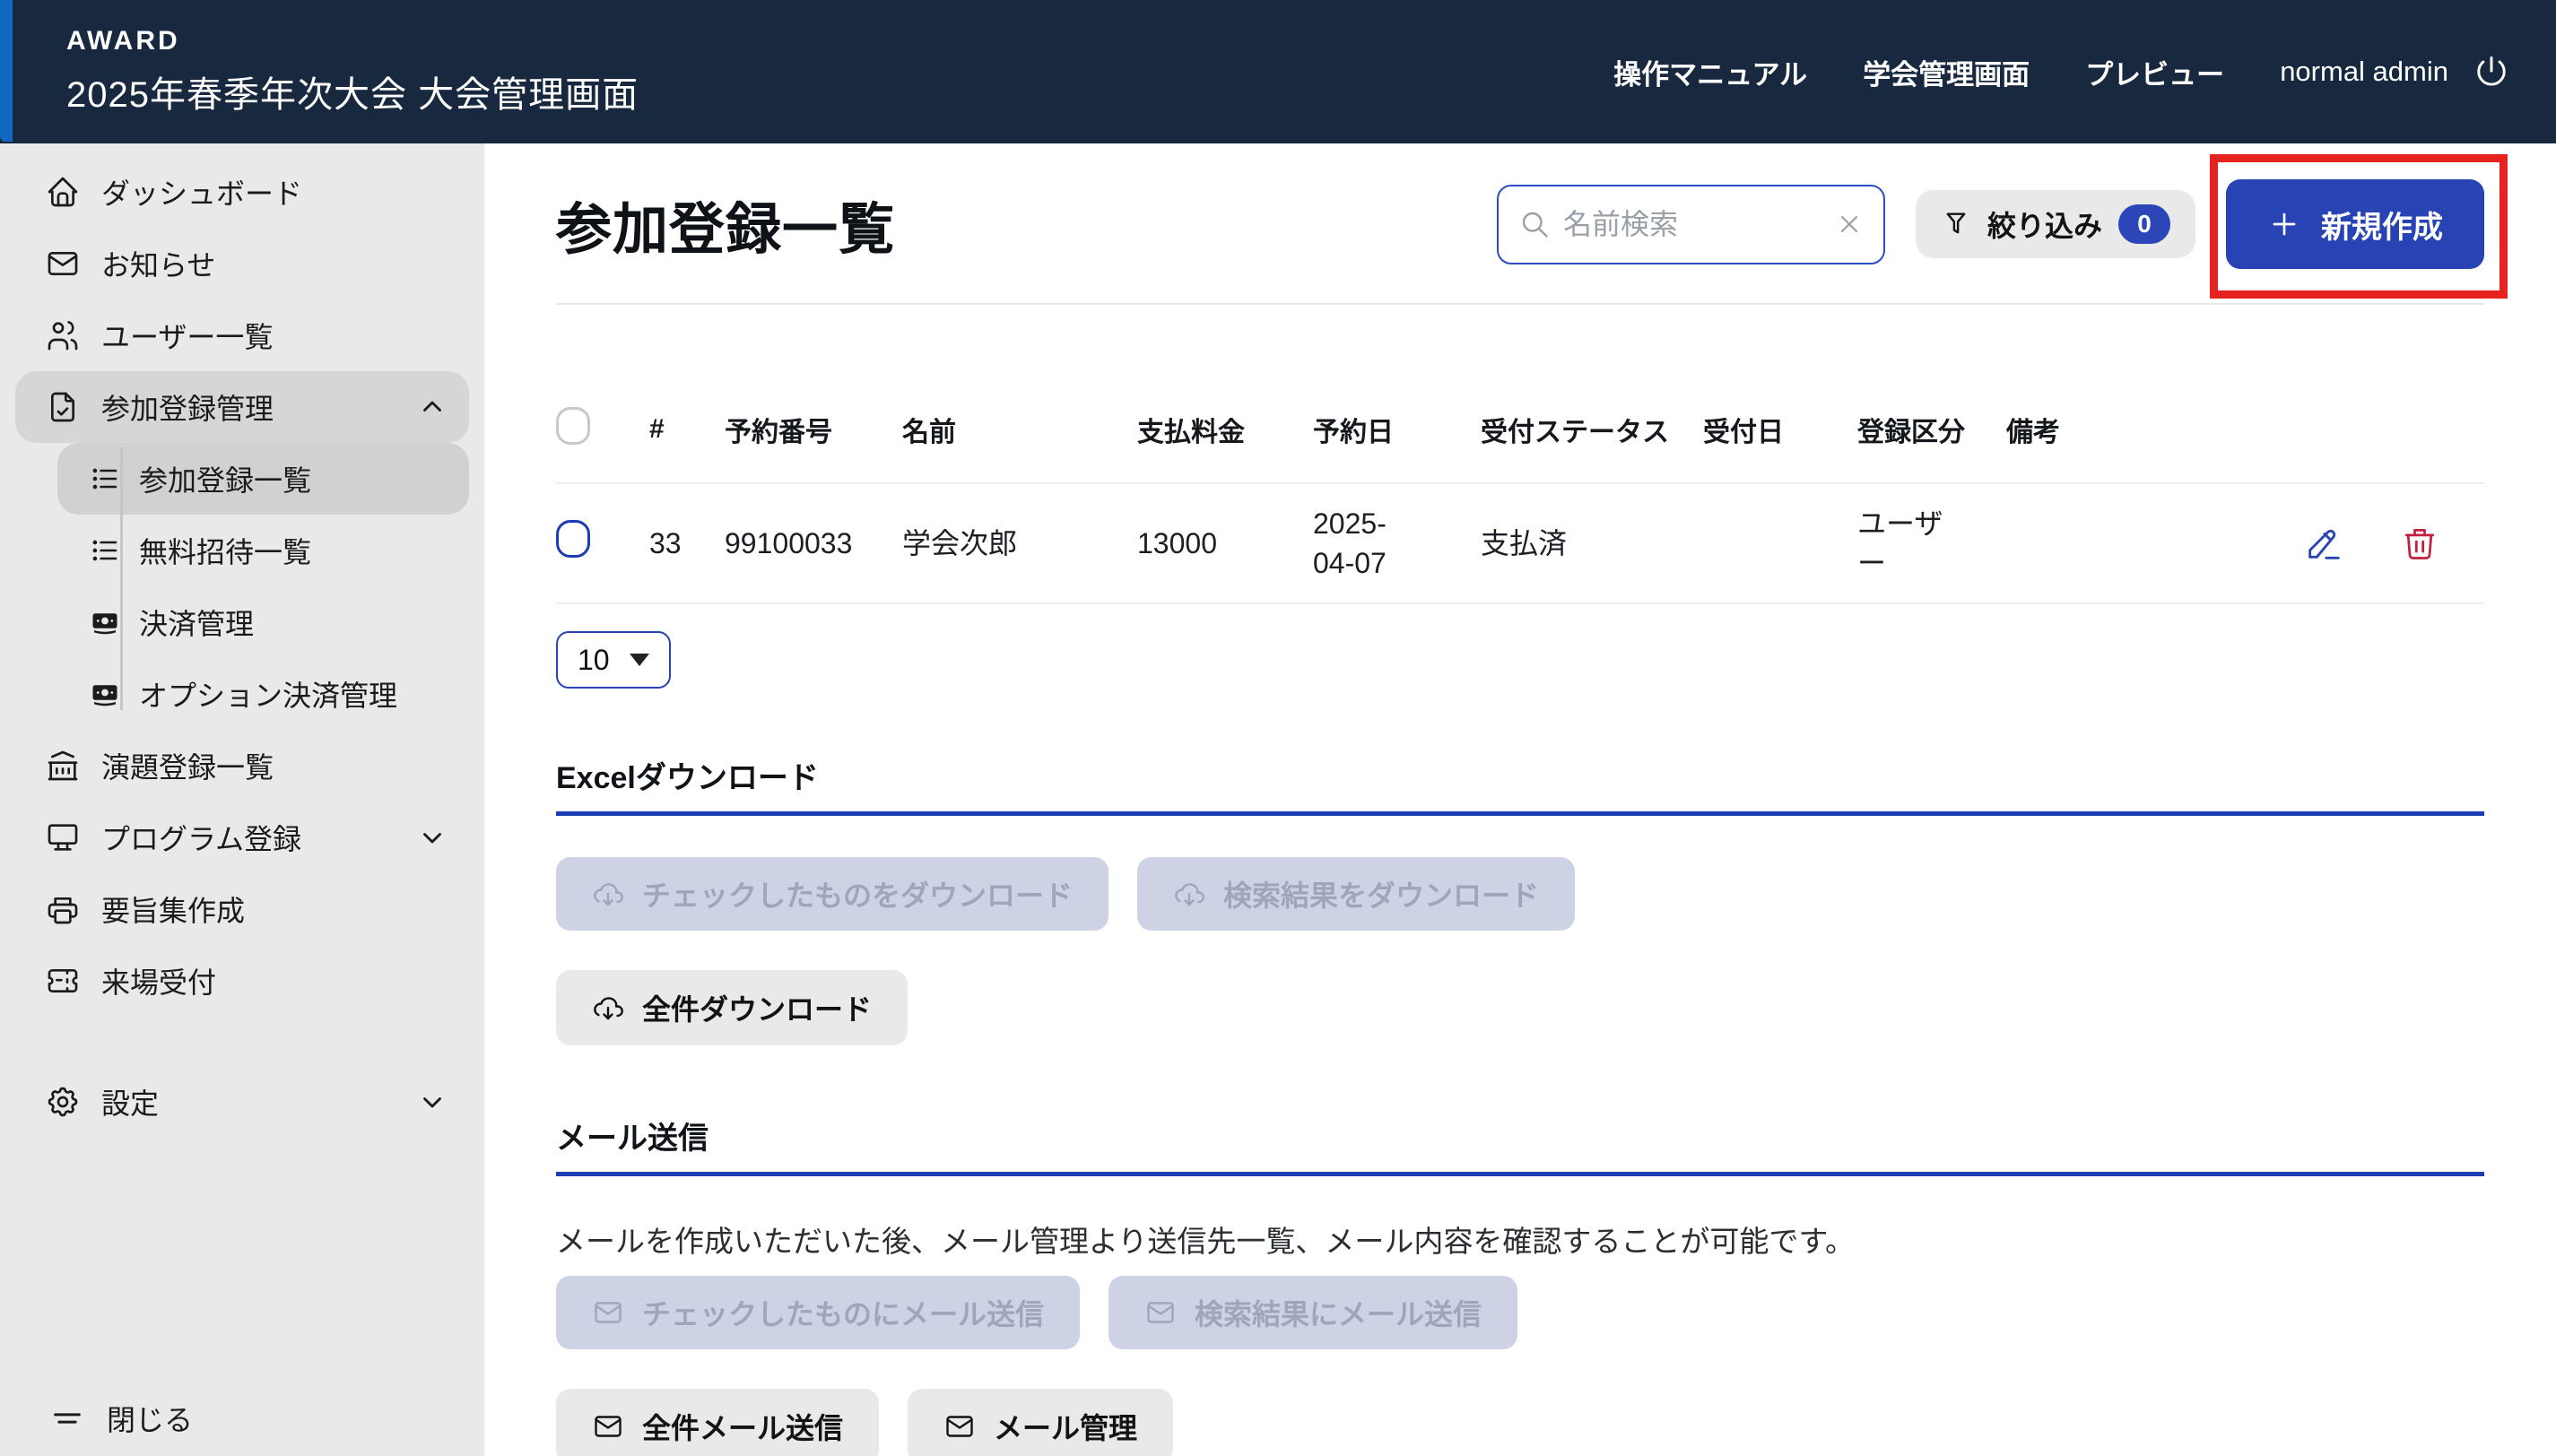 This screenshot has width=2556, height=1456. I want to click on row-actions, so click(2303, 543).